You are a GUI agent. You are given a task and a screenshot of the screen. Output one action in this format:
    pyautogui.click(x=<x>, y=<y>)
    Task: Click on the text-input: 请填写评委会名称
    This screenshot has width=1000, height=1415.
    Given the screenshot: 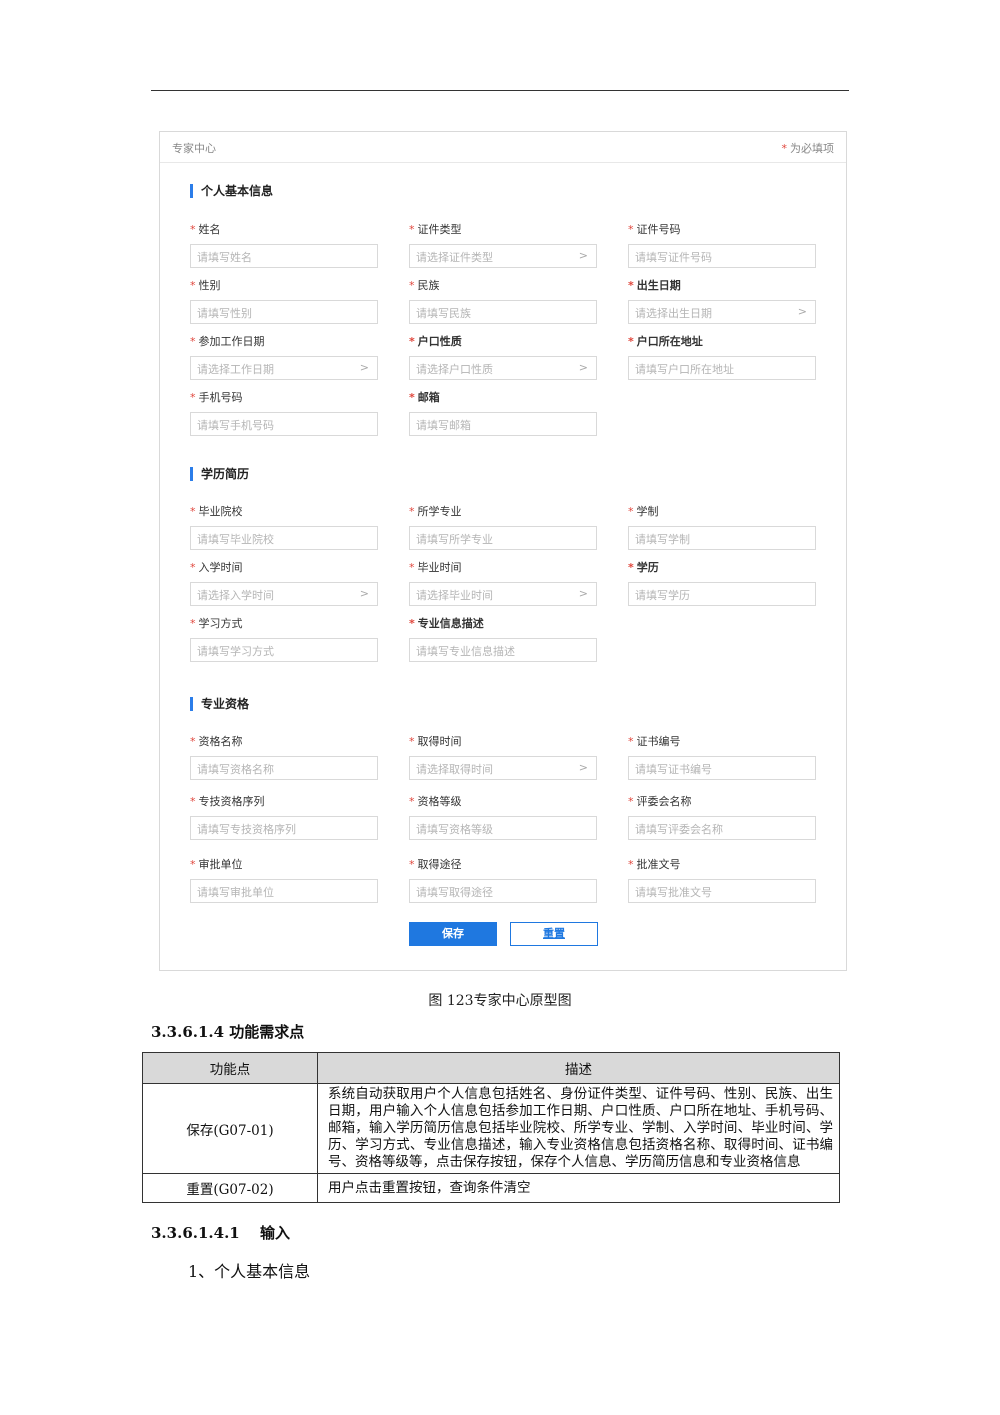 What is the action you would take?
    pyautogui.click(x=722, y=828)
    